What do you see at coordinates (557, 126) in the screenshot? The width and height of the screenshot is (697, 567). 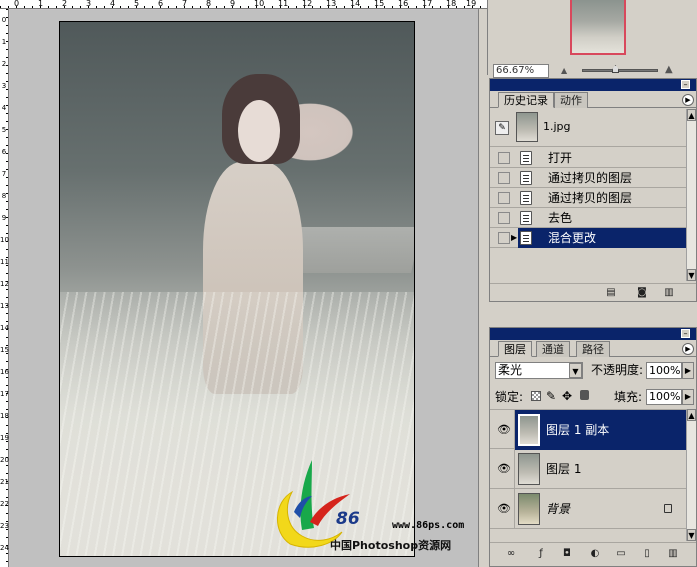 I see `history-snapshot-label: 1.jpg` at bounding box center [557, 126].